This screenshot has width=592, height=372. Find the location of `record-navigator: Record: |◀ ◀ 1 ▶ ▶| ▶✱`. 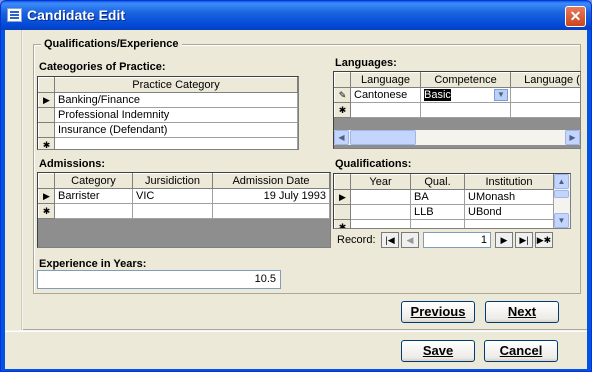

record-navigator: Record: |◀ ◀ 1 ▶ ▶| ▶✱ is located at coordinates (457, 240).